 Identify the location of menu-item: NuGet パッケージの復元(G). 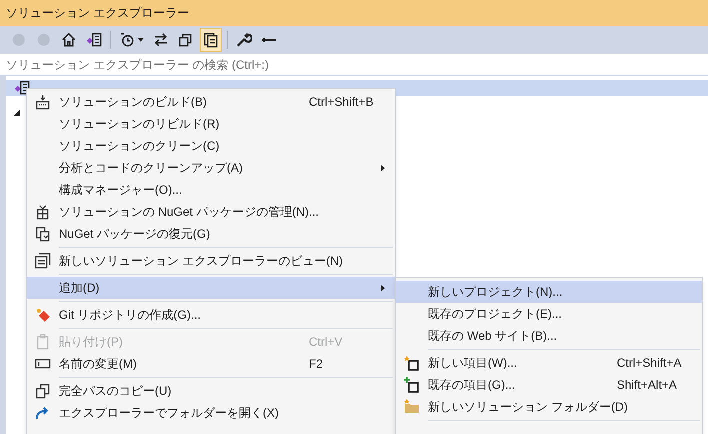
(211, 234).